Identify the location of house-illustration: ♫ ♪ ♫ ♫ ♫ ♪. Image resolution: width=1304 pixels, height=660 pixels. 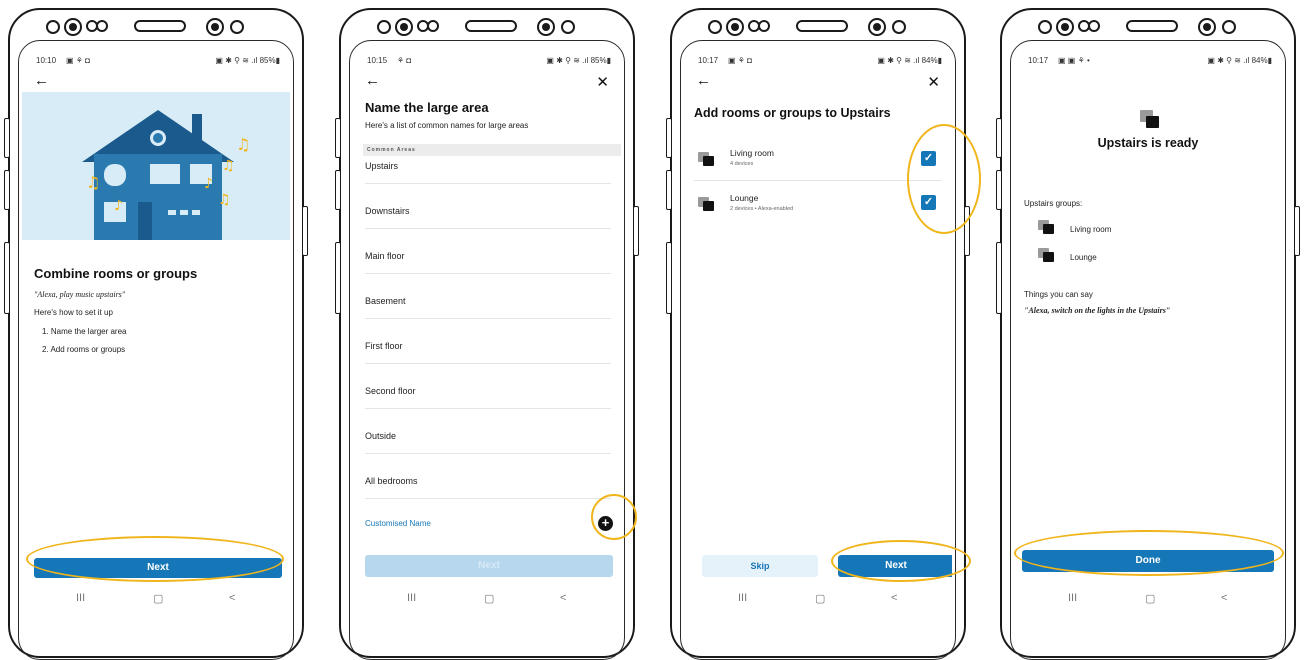
(156, 166).